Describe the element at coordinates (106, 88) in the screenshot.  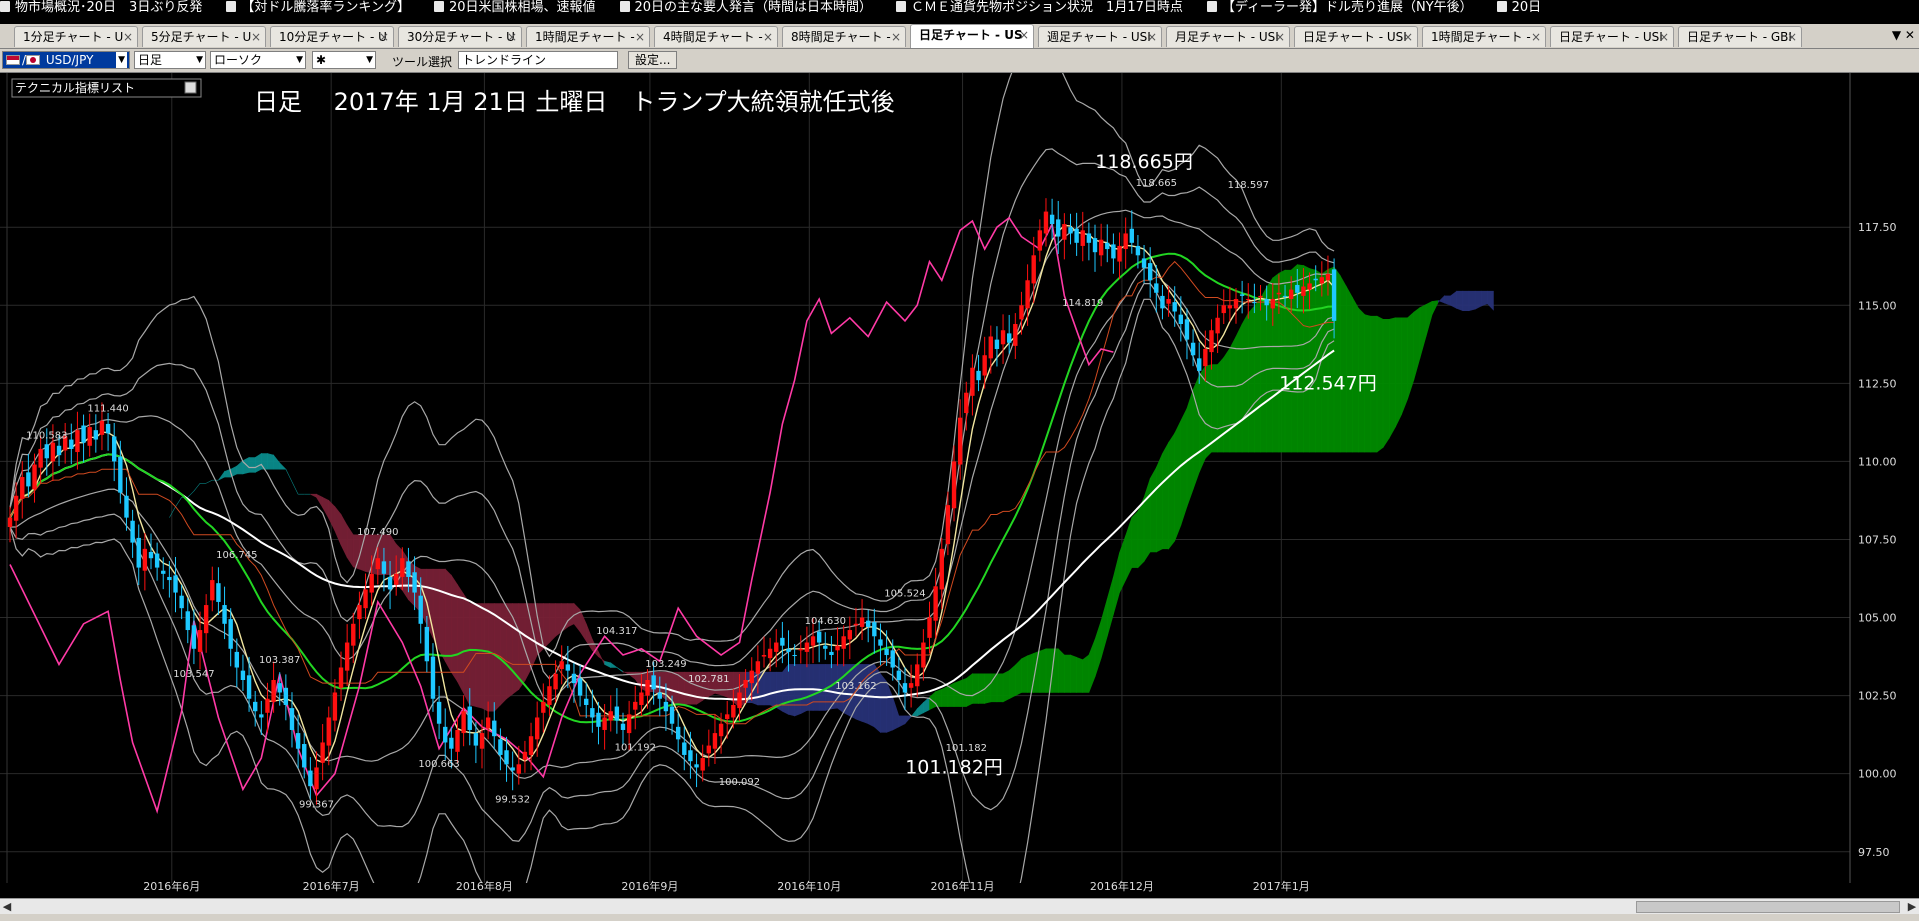
I see `indicator-list-box: テクニカル指標リスト` at that location.